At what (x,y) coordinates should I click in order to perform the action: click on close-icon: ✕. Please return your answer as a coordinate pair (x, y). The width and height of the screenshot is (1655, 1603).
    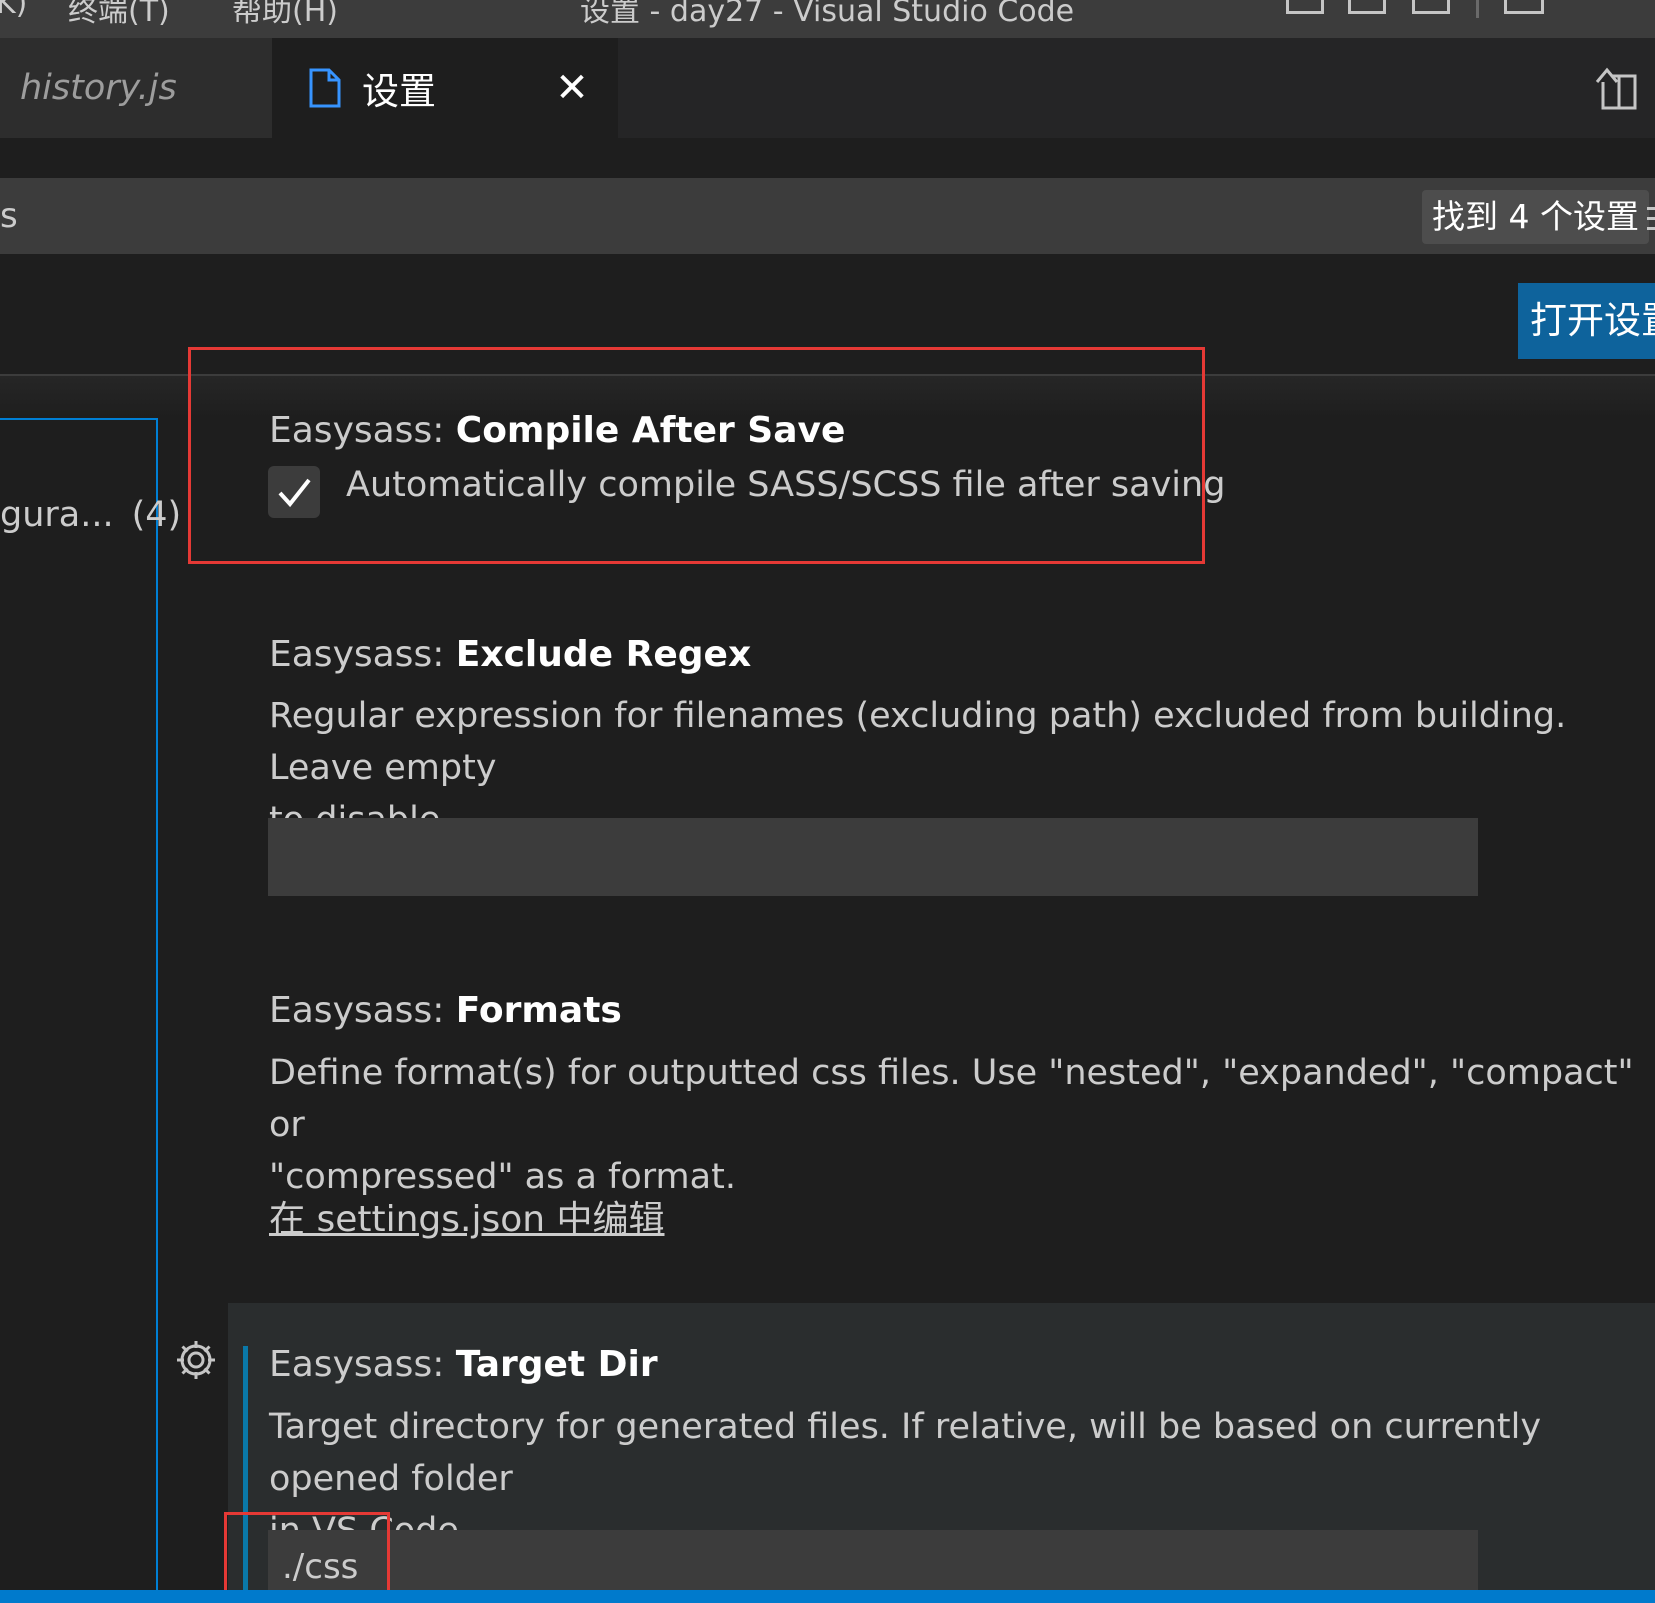
    Looking at the image, I should click on (572, 88).